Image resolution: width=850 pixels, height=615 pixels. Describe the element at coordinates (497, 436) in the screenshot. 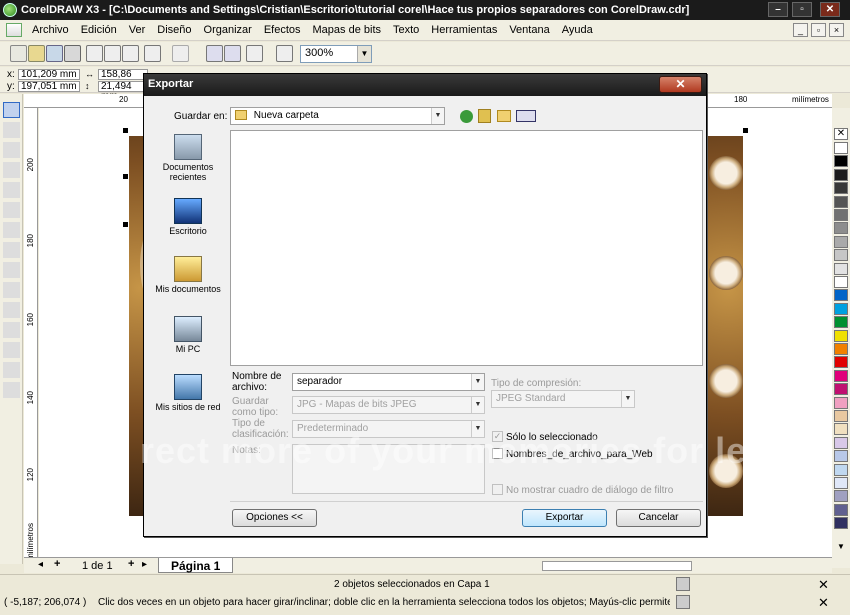

I see `only-selected-checkbox: ✓` at that location.